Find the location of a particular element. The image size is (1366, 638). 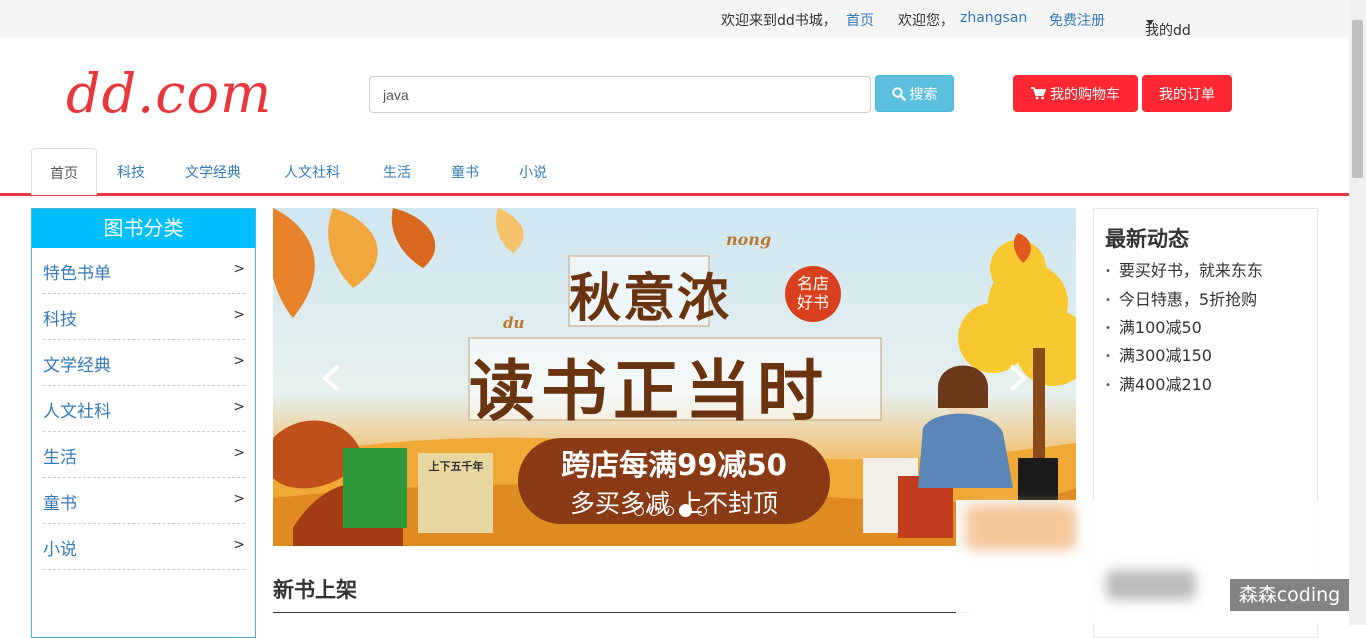

sidebar-item-label: 小说 is located at coordinates (60, 550).